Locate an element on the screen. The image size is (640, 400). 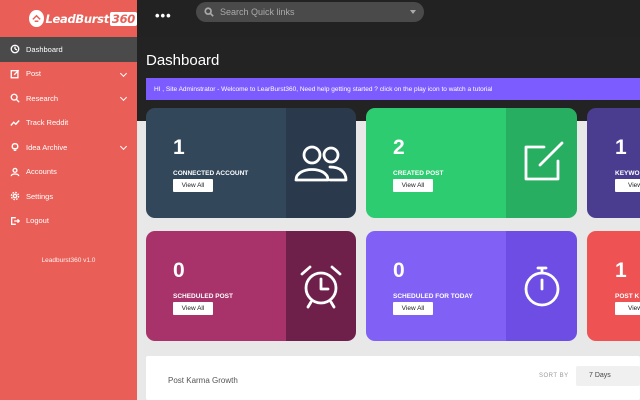
card-post-karma: 1 POST K View is located at coordinates (613, 286).